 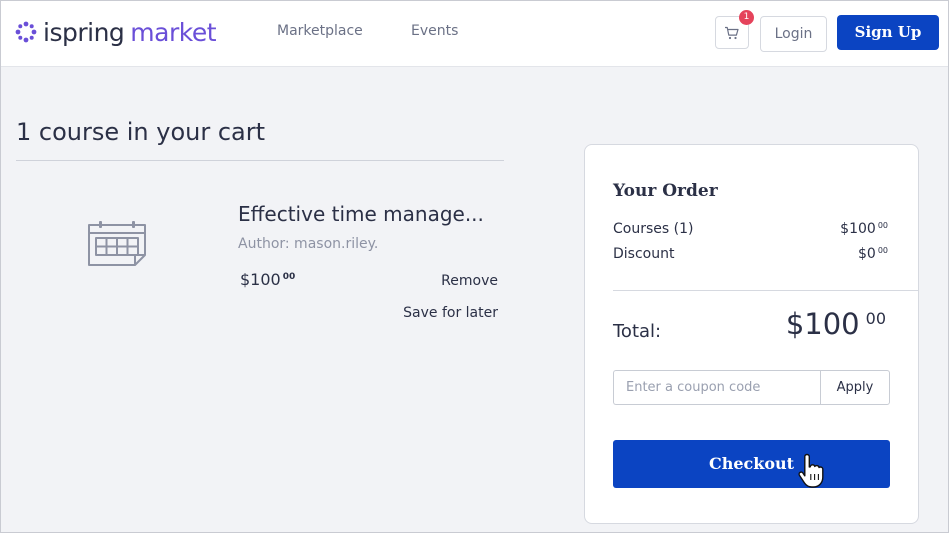 I want to click on order-divider, so click(x=765, y=290).